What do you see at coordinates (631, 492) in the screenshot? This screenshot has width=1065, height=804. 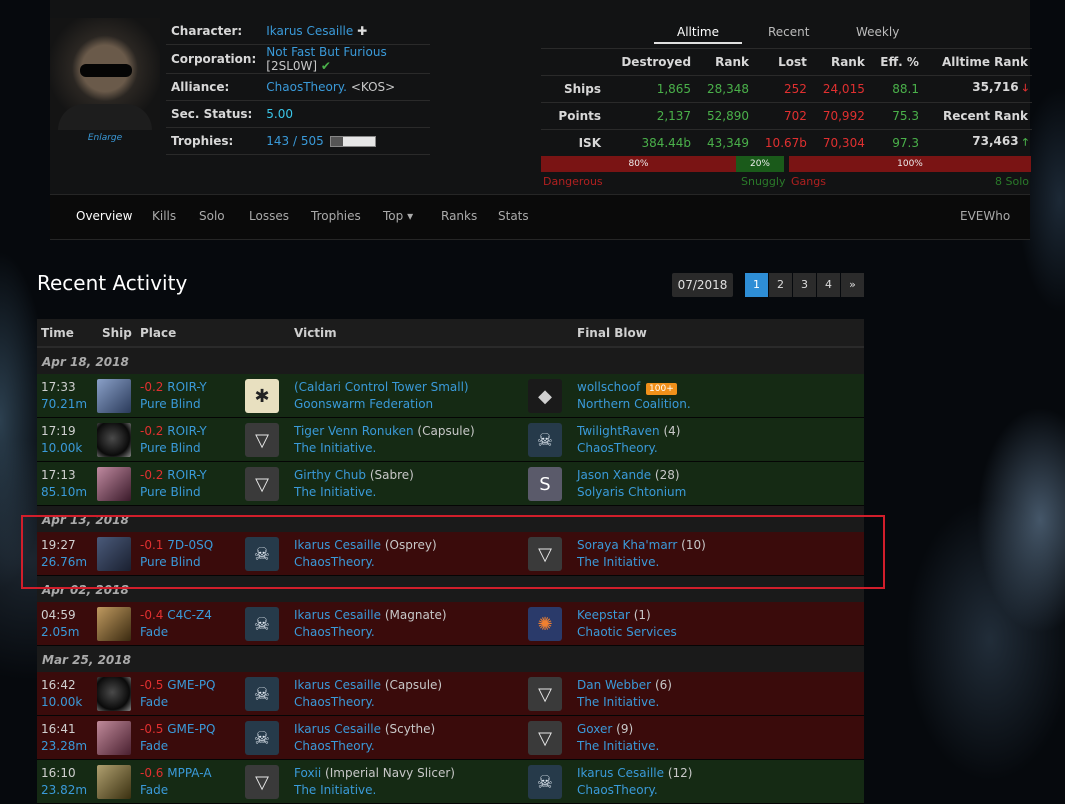 I see `finalblow-corp-link: Solyaris Chtonium` at bounding box center [631, 492].